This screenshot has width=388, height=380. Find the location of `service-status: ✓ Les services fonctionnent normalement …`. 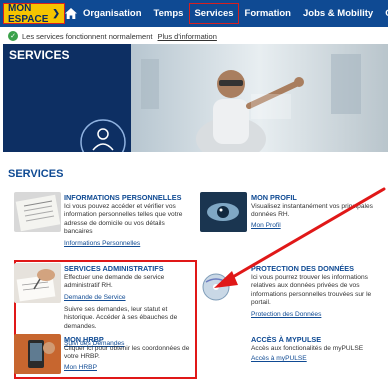

service-status: ✓ Les services fonctionnent normalement … is located at coordinates (112, 36).